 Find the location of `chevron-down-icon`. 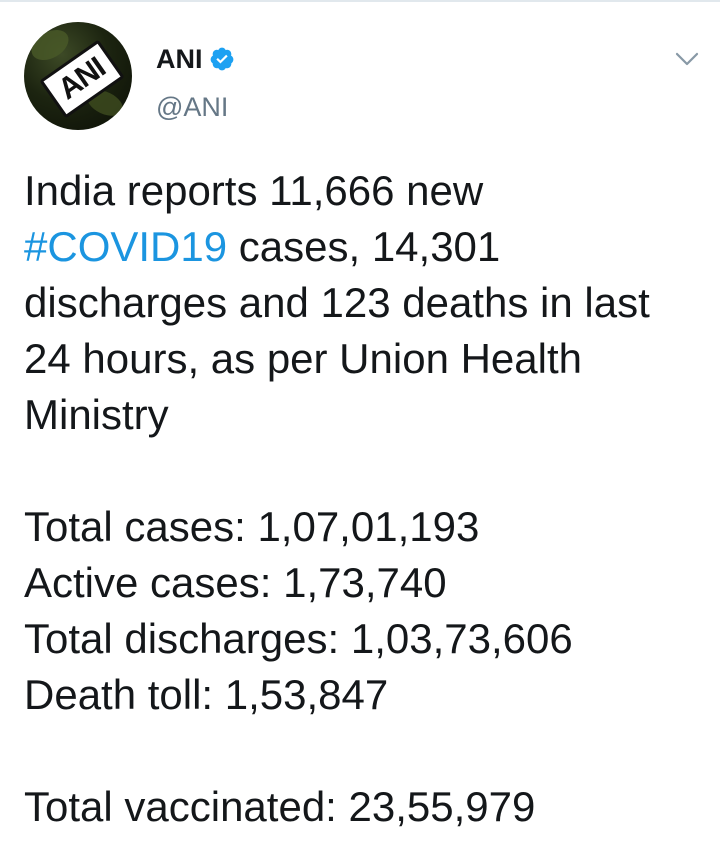

chevron-down-icon is located at coordinates (687, 59).